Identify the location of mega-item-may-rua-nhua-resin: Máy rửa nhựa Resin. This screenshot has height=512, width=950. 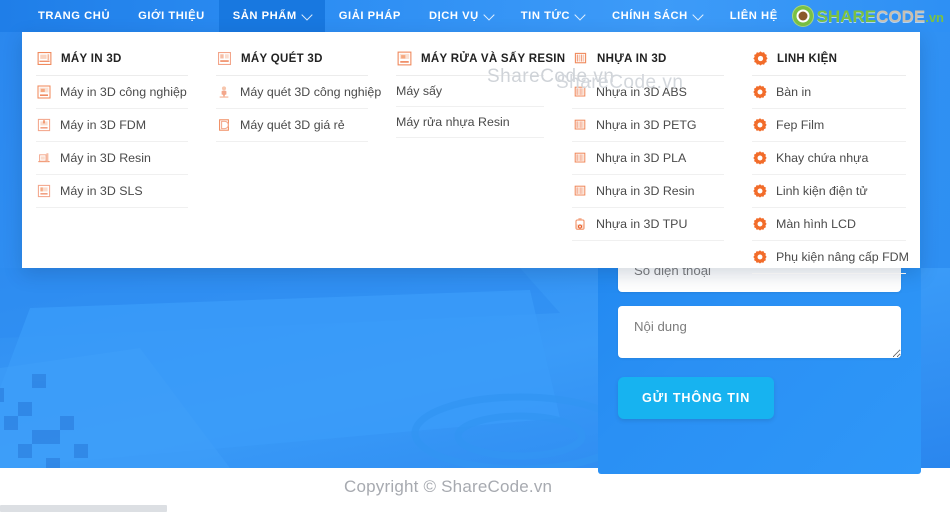
(470, 122).